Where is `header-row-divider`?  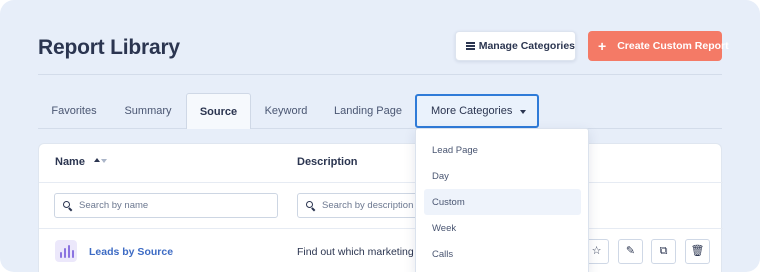 header-row-divider is located at coordinates (381, 182).